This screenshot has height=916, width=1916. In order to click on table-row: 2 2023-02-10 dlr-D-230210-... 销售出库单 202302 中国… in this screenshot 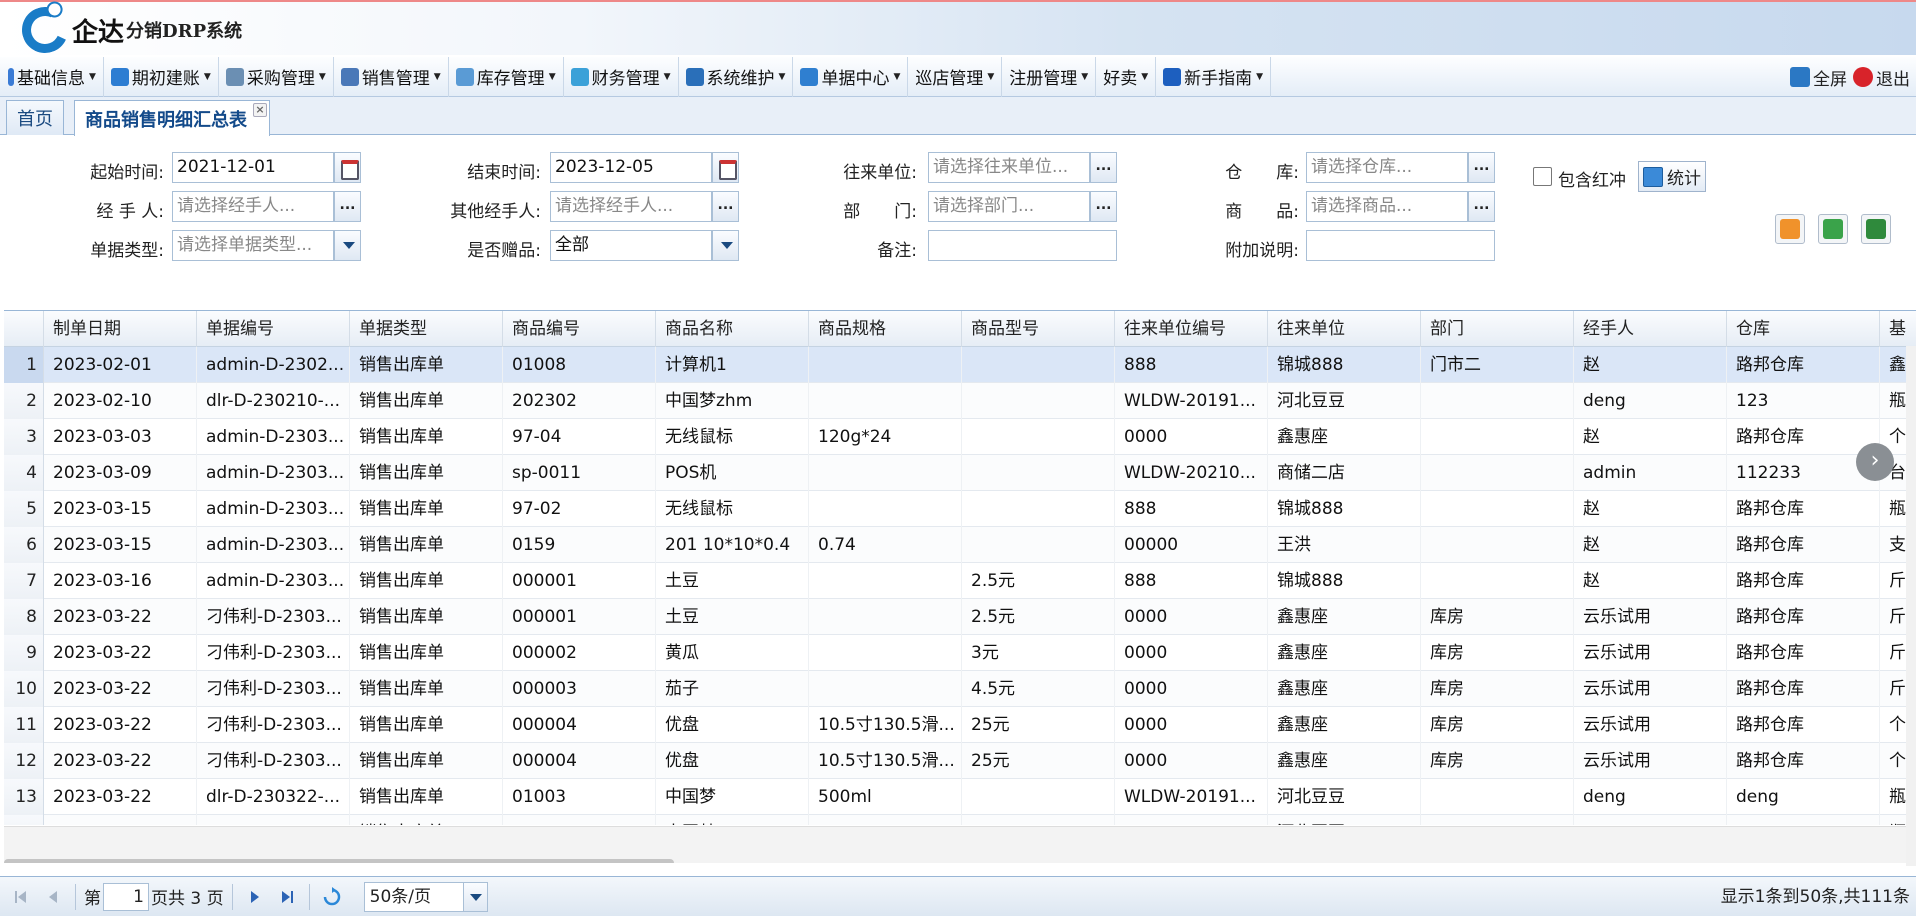, I will do `click(960, 401)`.